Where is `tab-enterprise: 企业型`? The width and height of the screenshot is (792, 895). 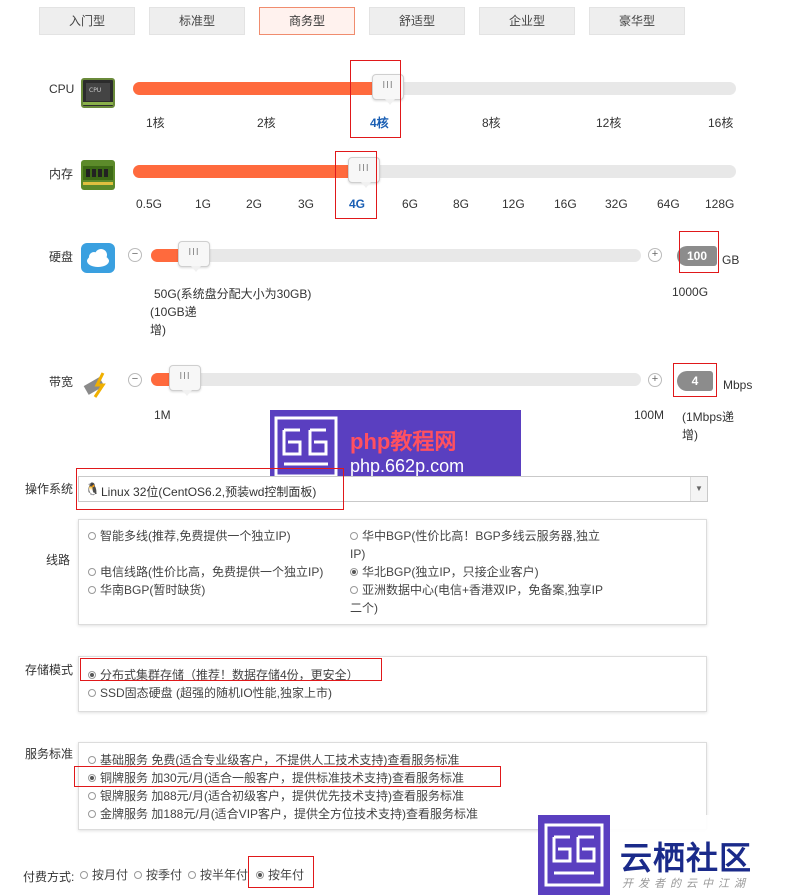 tab-enterprise: 企业型 is located at coordinates (527, 21).